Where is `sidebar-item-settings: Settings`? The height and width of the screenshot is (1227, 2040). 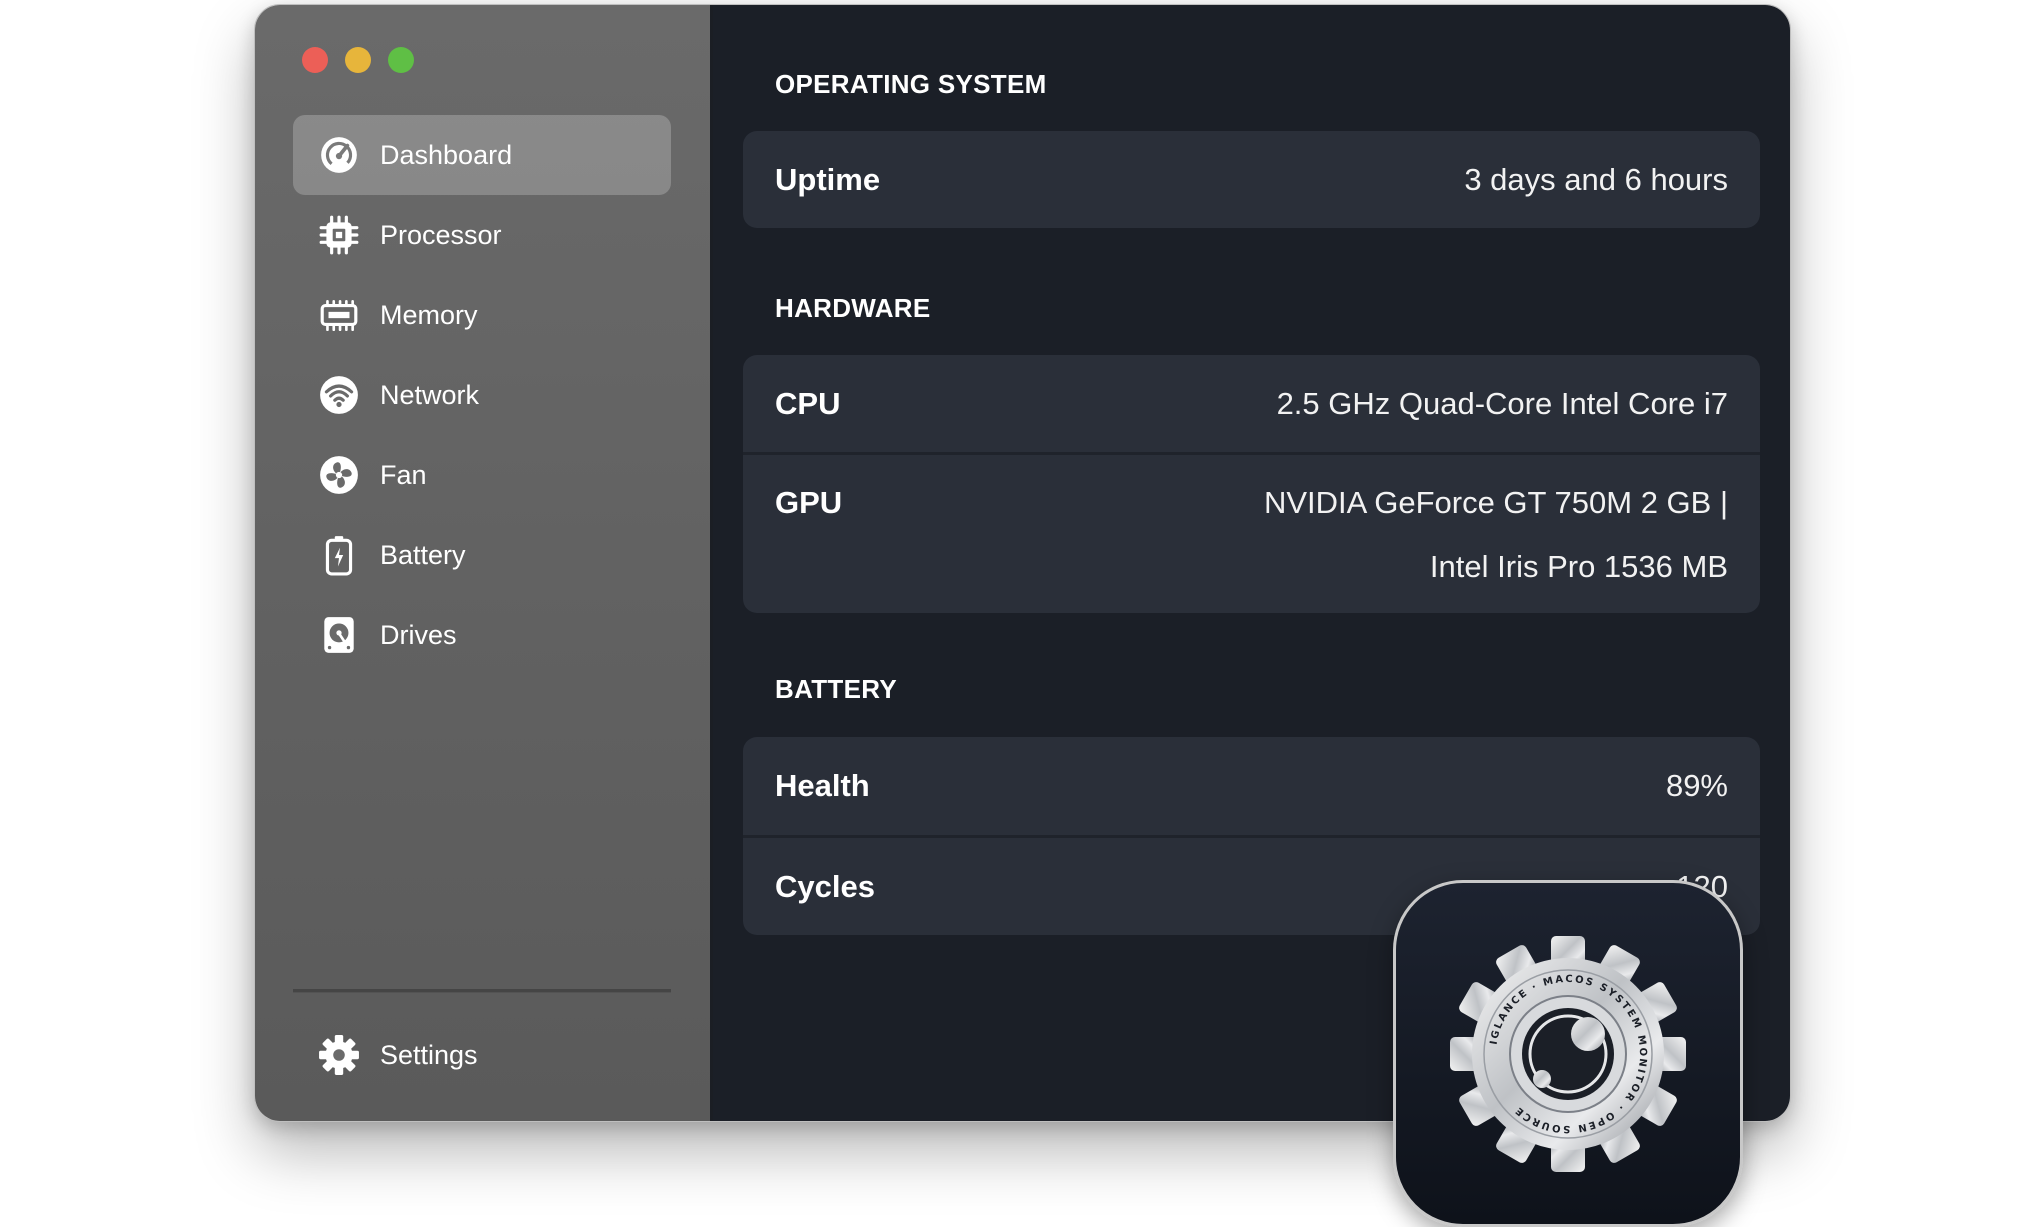
sidebar-item-settings: Settings is located at coordinates (482, 1055).